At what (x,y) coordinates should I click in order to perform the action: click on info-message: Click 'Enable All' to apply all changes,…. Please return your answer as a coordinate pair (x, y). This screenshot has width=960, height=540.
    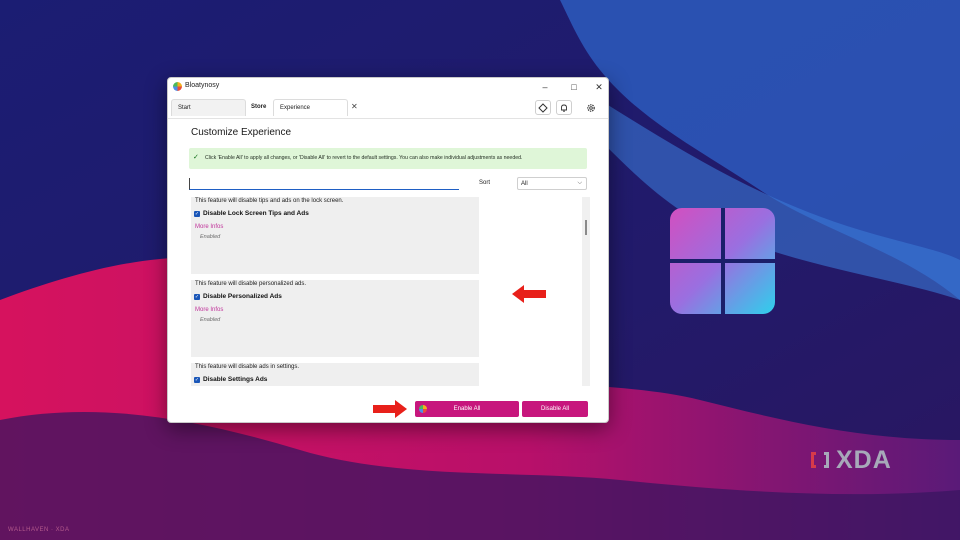
    Looking at the image, I should click on (364, 158).